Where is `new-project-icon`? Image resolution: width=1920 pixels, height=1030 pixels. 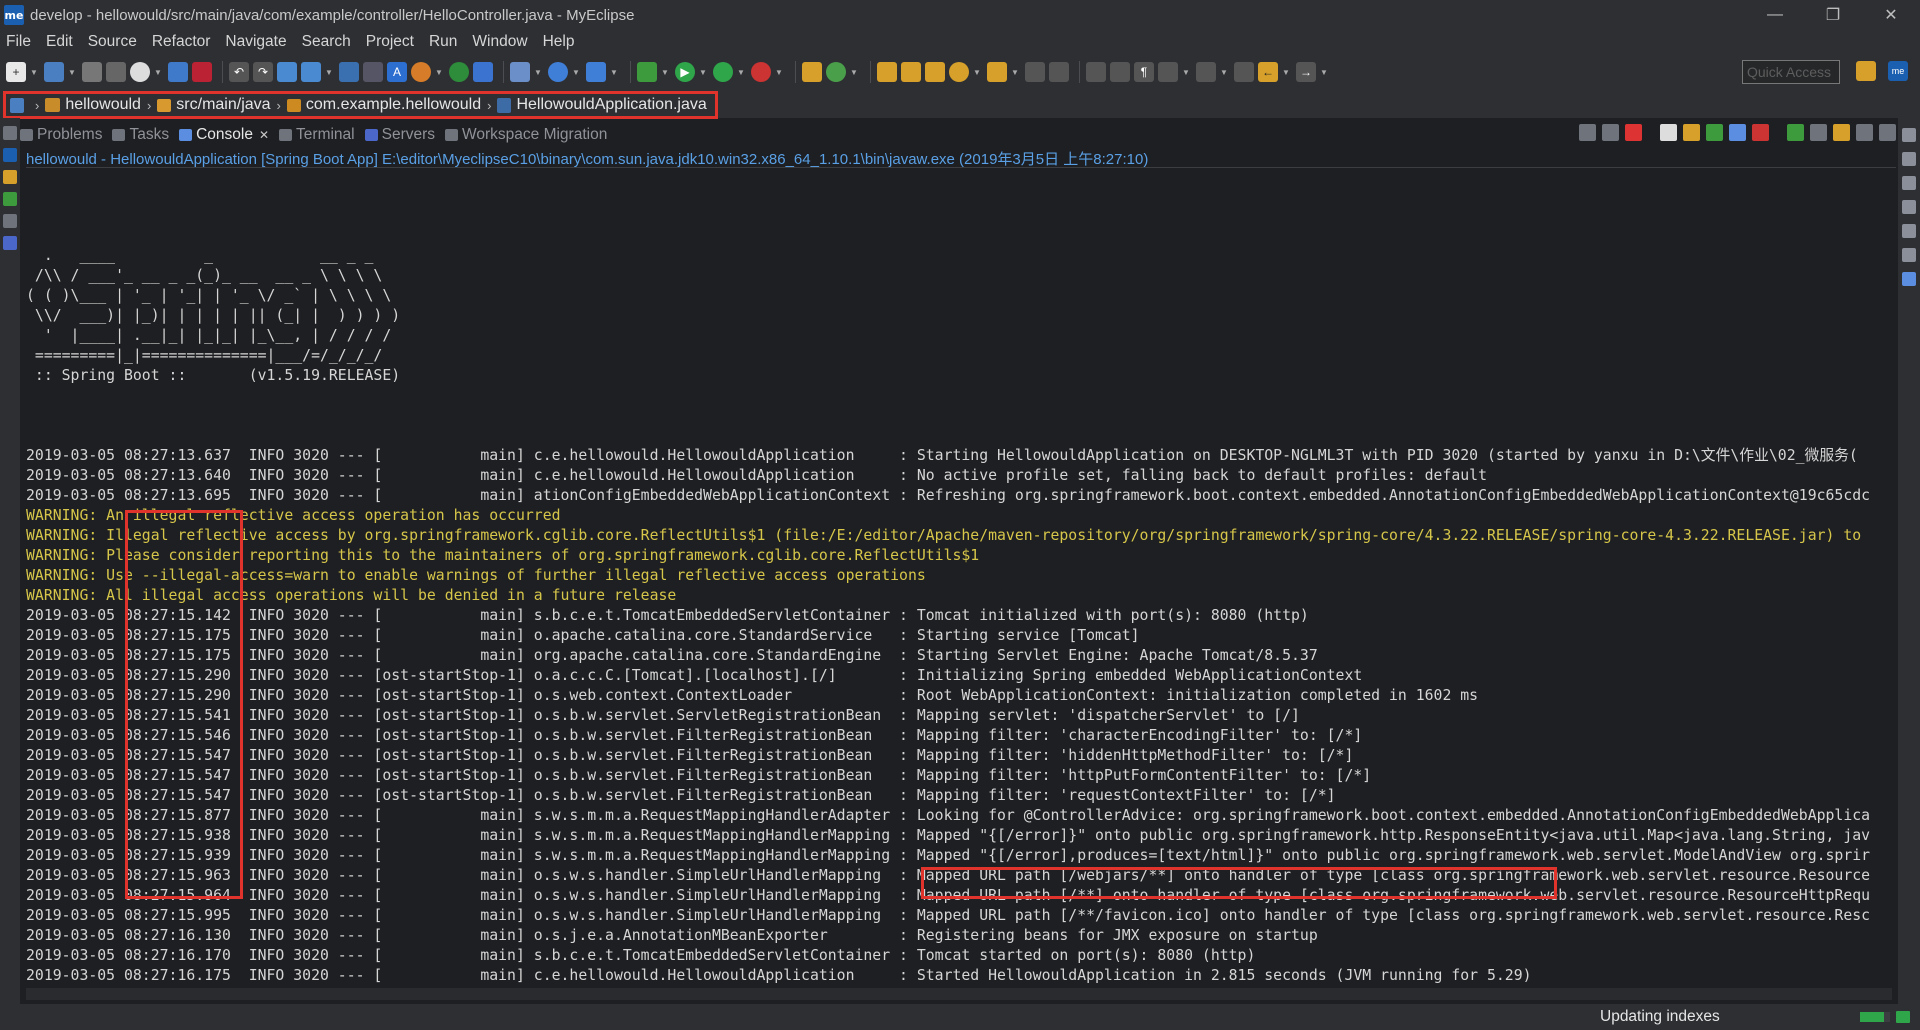
new-project-icon is located at coordinates (54, 72).